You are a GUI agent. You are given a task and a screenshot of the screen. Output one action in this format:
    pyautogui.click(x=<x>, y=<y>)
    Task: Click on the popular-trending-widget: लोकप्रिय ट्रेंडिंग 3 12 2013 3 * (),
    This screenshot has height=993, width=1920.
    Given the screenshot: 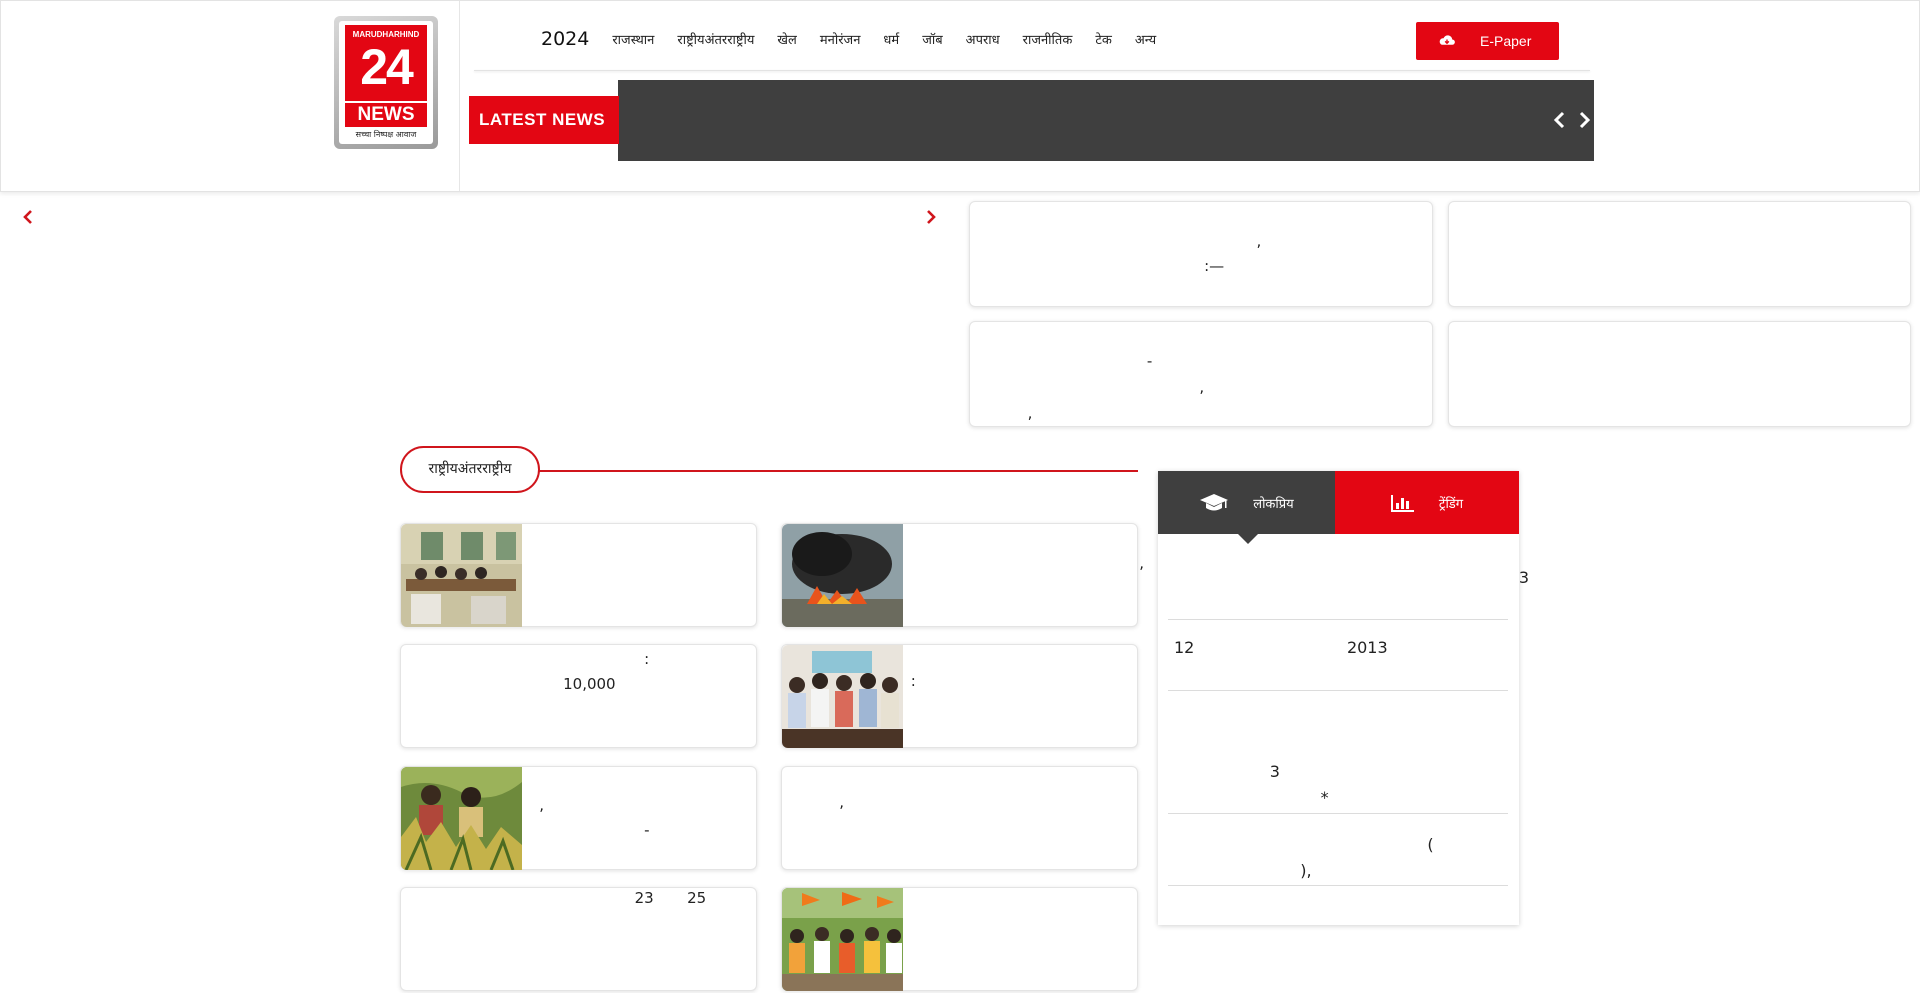 What is the action you would take?
    pyautogui.click(x=1343, y=698)
    